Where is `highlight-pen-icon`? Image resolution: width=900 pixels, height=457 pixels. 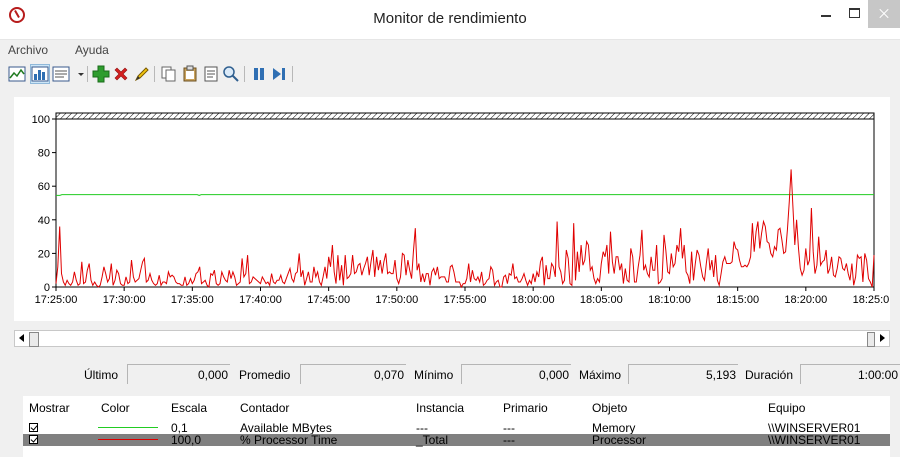
highlight-pen-icon is located at coordinates (142, 74).